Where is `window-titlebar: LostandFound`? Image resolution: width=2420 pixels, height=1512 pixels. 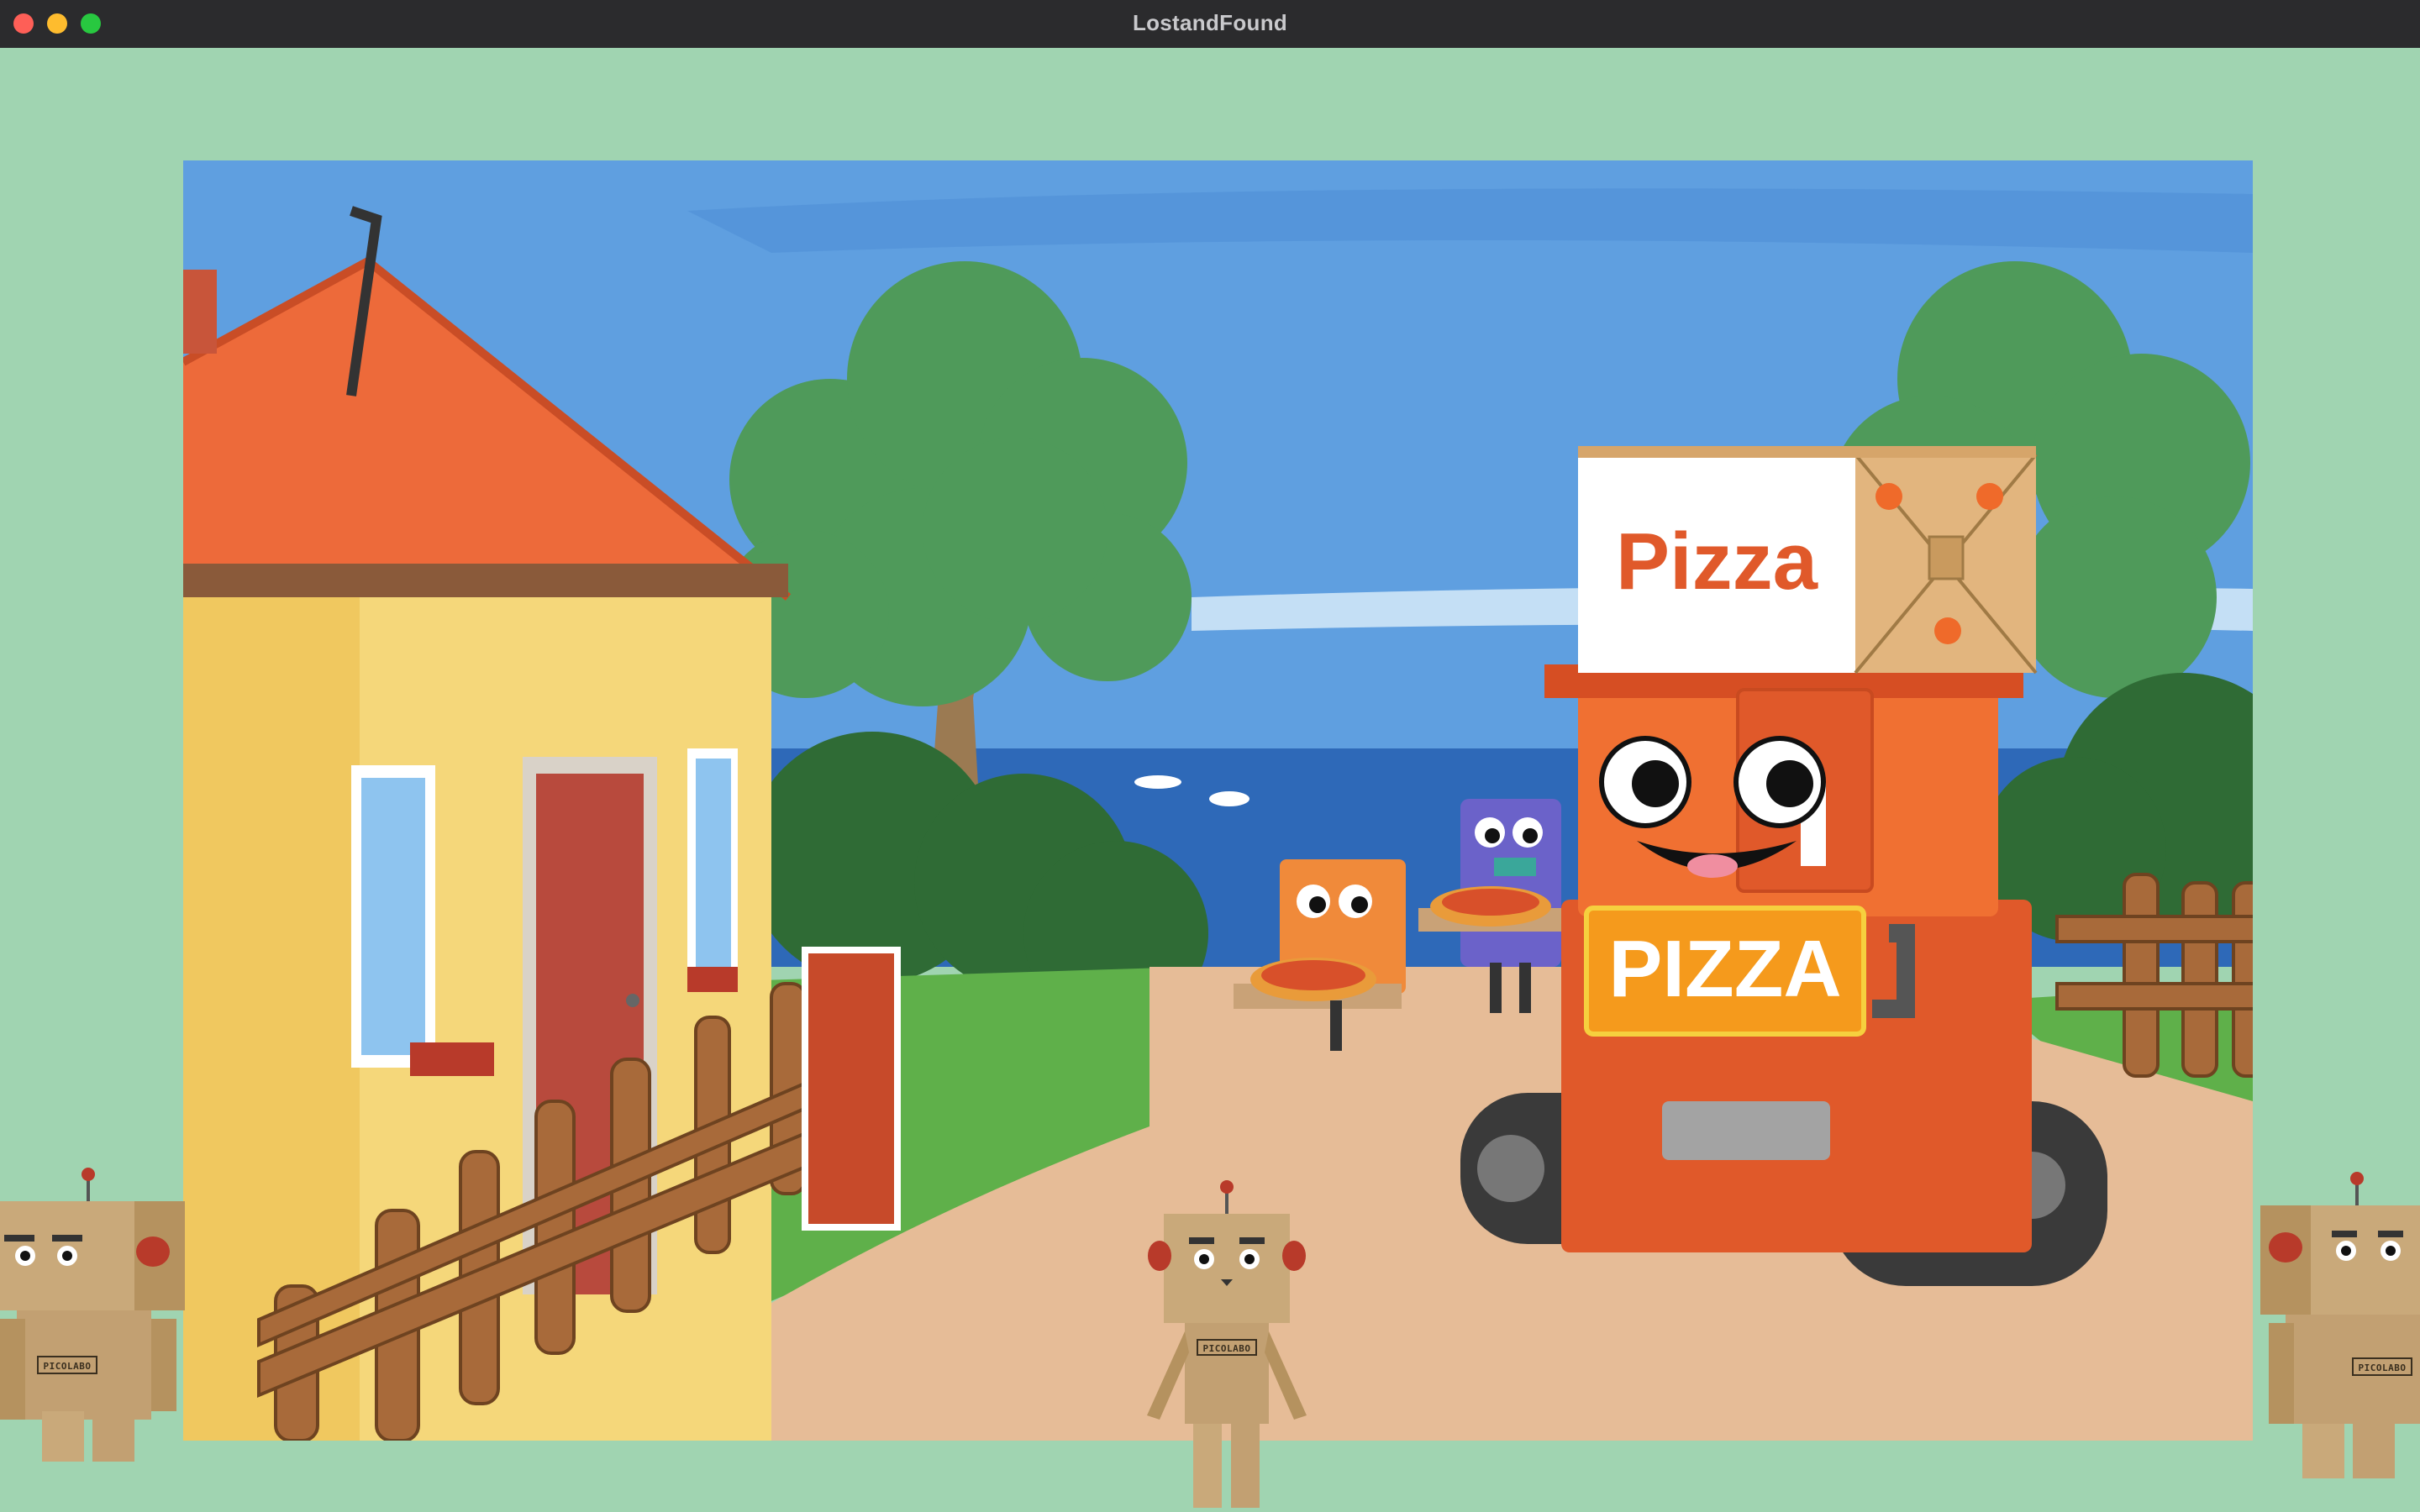
window-titlebar: LostandFound is located at coordinates (1210, 24).